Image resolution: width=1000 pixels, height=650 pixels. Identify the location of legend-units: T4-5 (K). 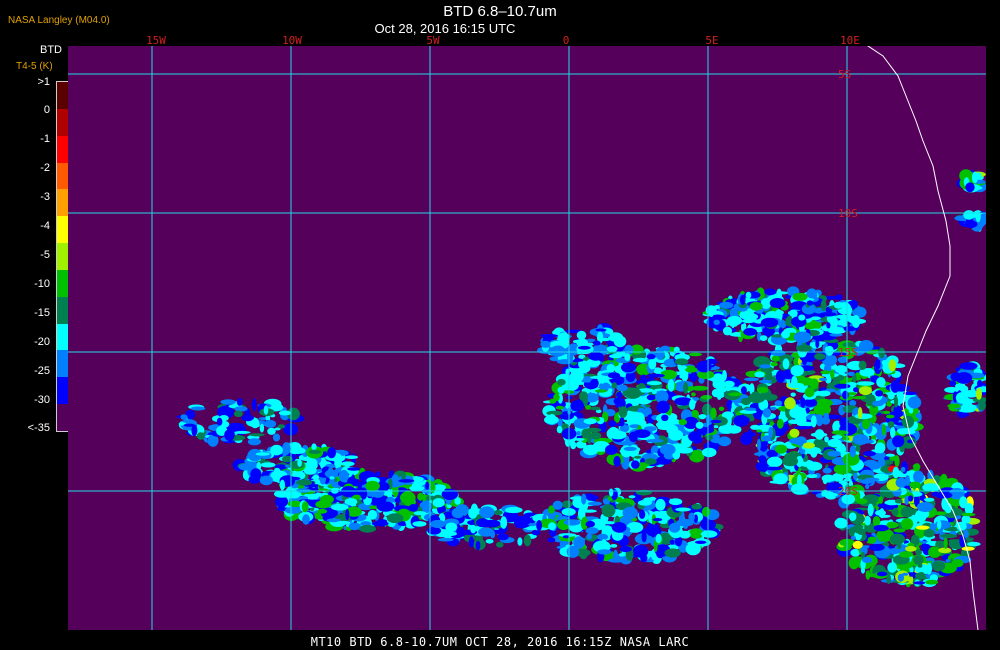
(34, 66).